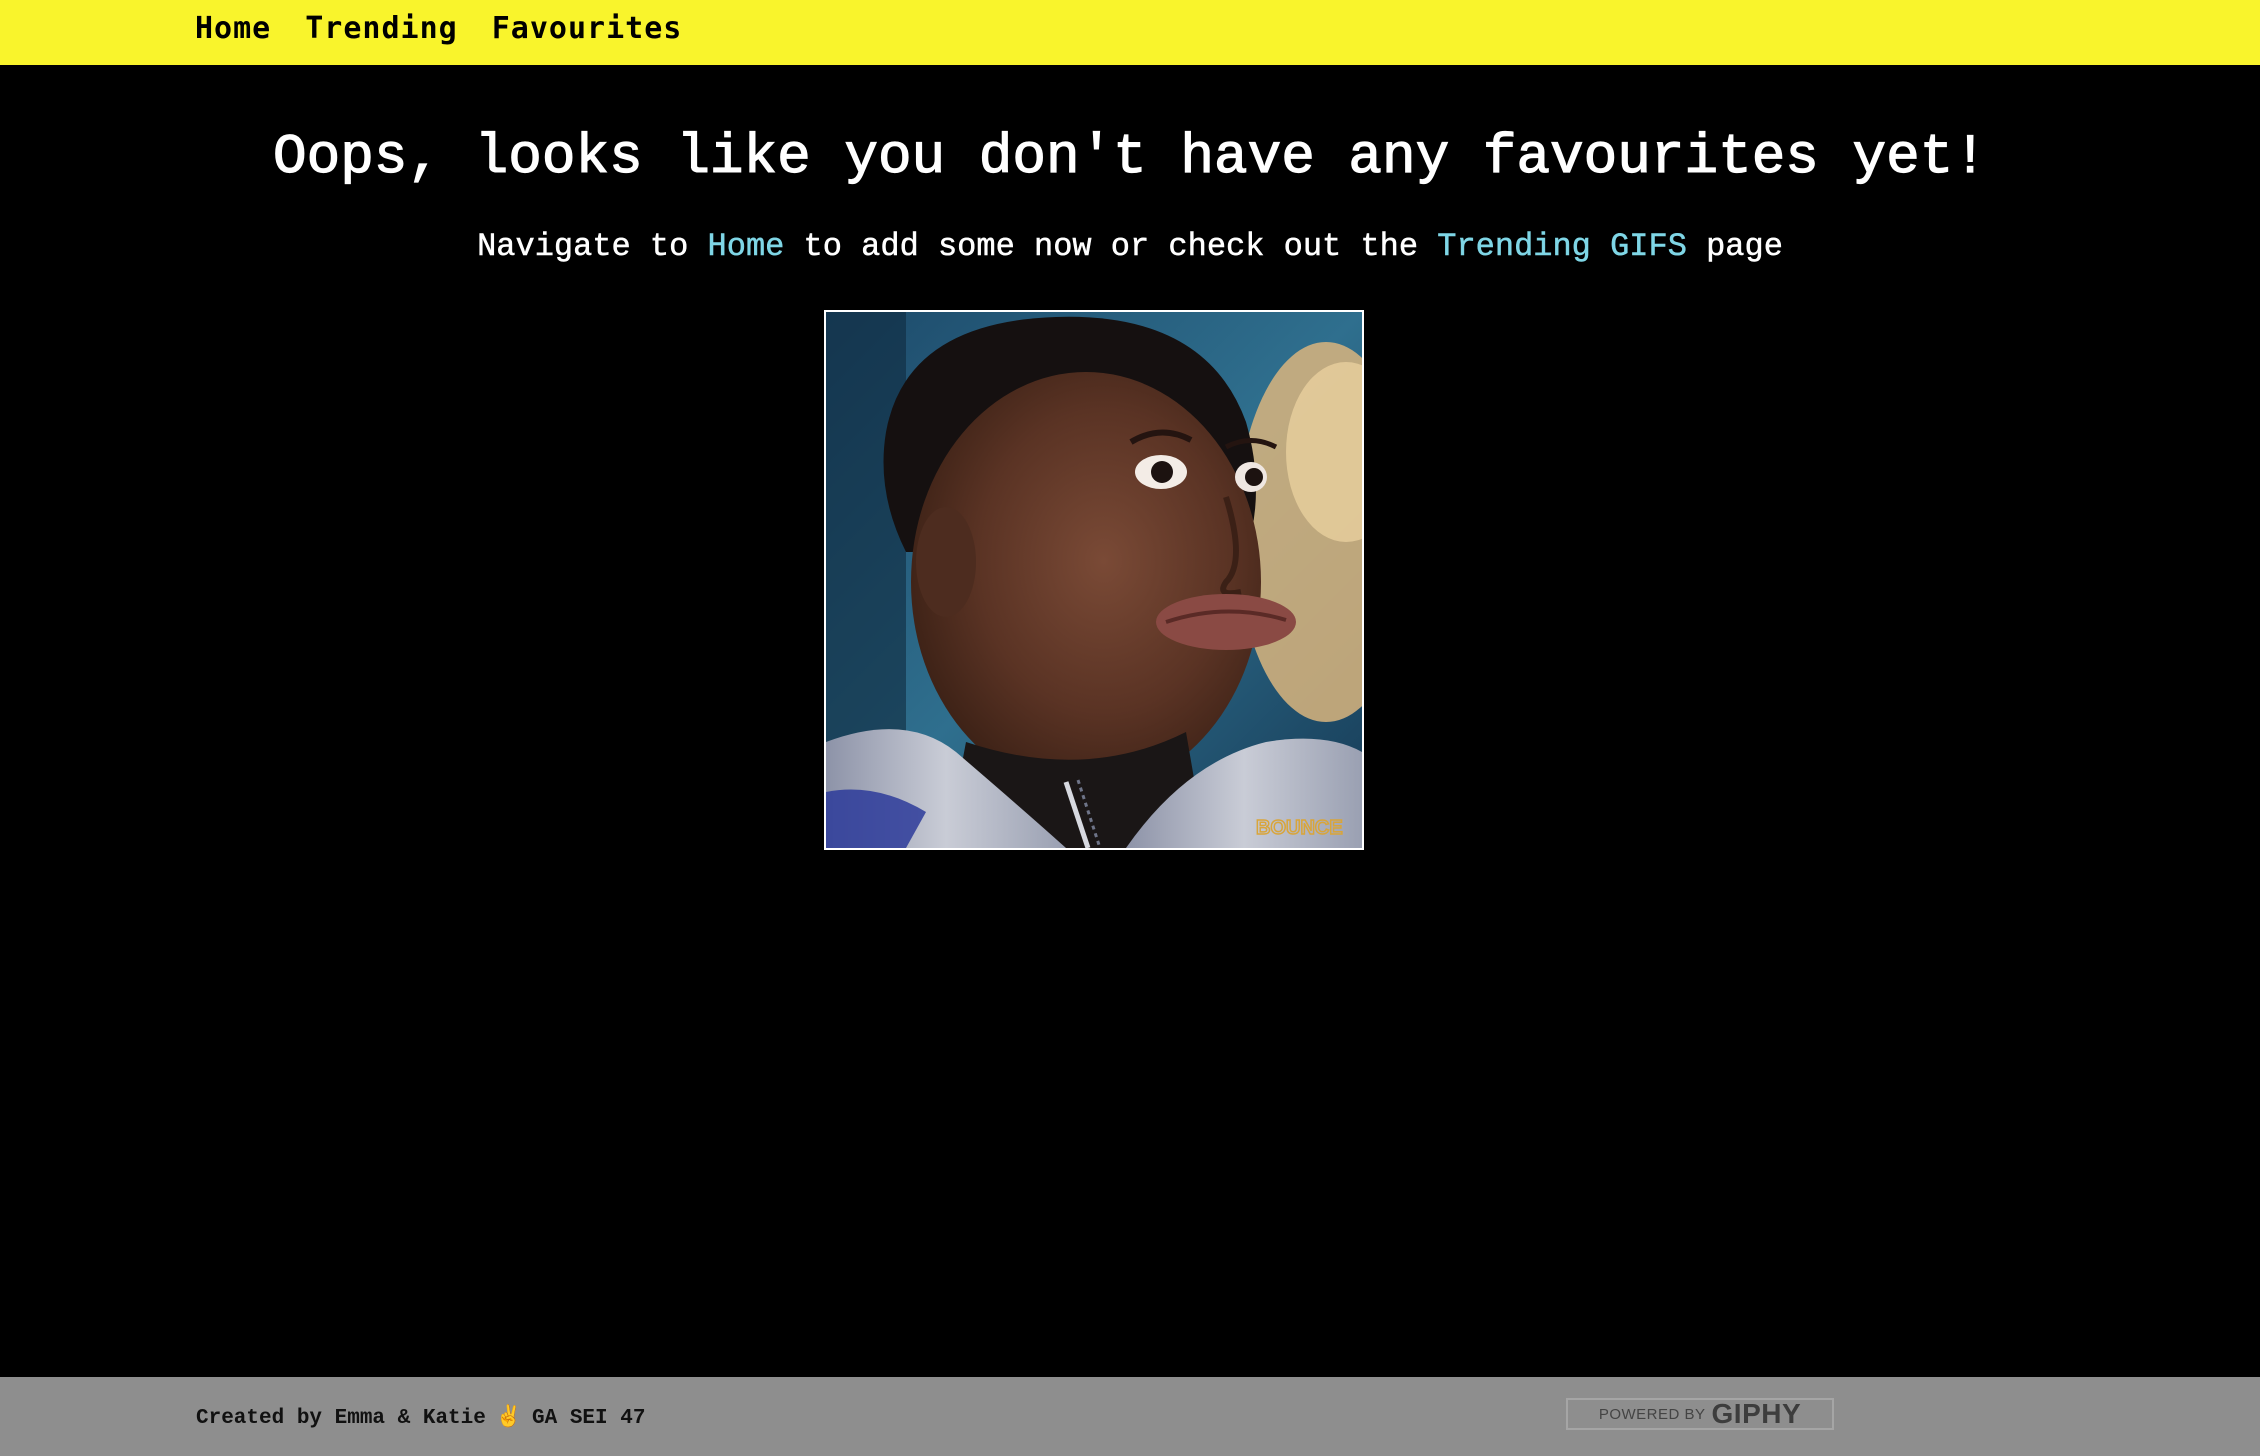 The height and width of the screenshot is (1456, 2260). What do you see at coordinates (1652, 1414) in the screenshot?
I see `giphy-powered-label: POWERED BY` at bounding box center [1652, 1414].